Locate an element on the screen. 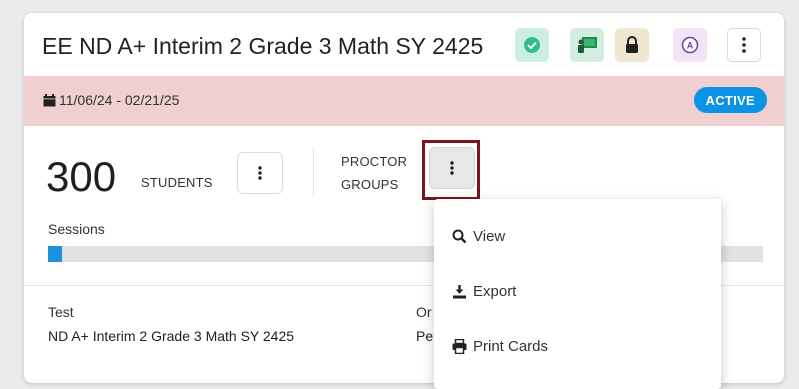  calendar-icon is located at coordinates (49, 99).